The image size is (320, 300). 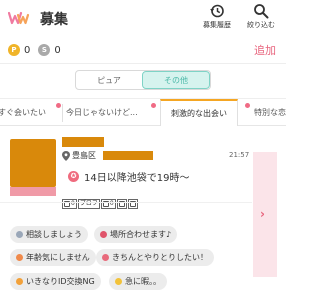 What do you see at coordinates (270, 112) in the screenshot?
I see `tab-special-love: 特別な恋` at bounding box center [270, 112].